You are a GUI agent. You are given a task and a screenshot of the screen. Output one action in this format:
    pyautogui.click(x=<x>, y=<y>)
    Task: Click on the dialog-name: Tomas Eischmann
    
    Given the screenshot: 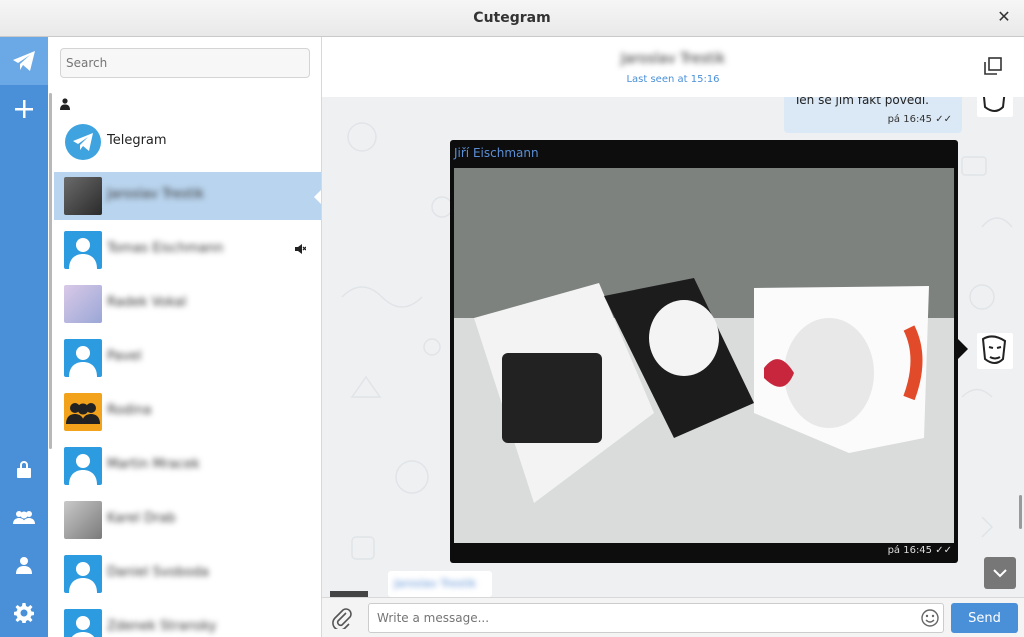 What is the action you would take?
    pyautogui.click(x=165, y=248)
    